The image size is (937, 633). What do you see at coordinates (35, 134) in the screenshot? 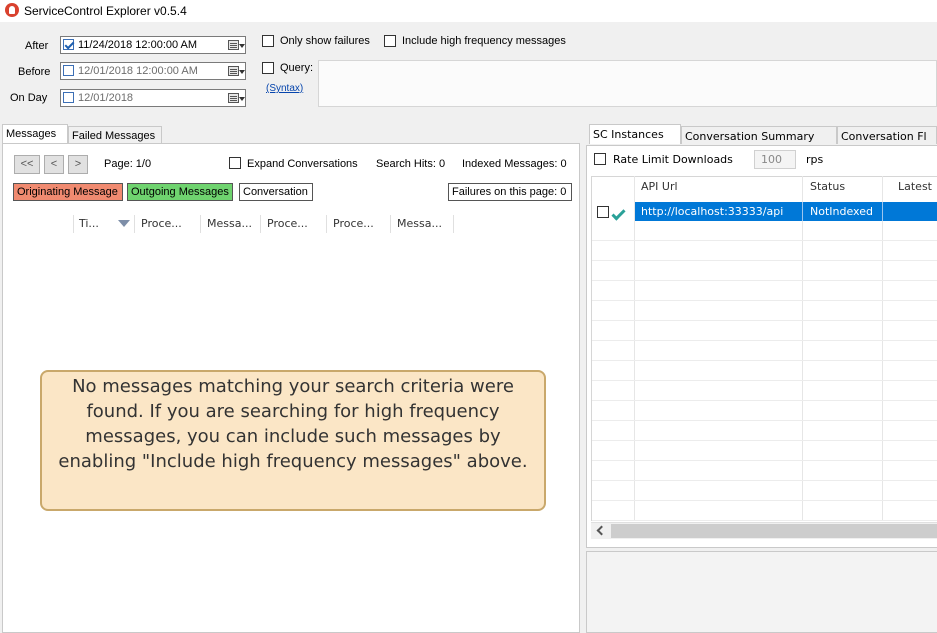
I see `tab-messages: Messages` at bounding box center [35, 134].